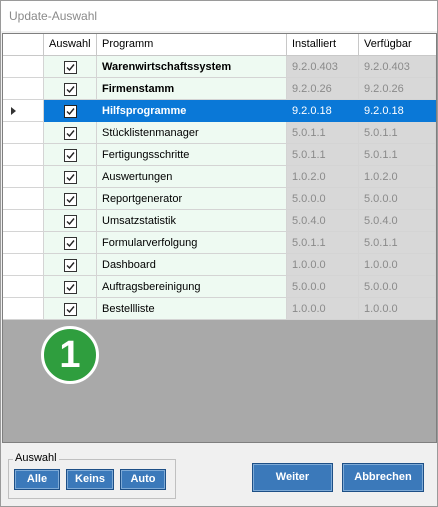  What do you see at coordinates (192, 309) in the screenshot?
I see `program-name-cell: Bestellliste` at bounding box center [192, 309].